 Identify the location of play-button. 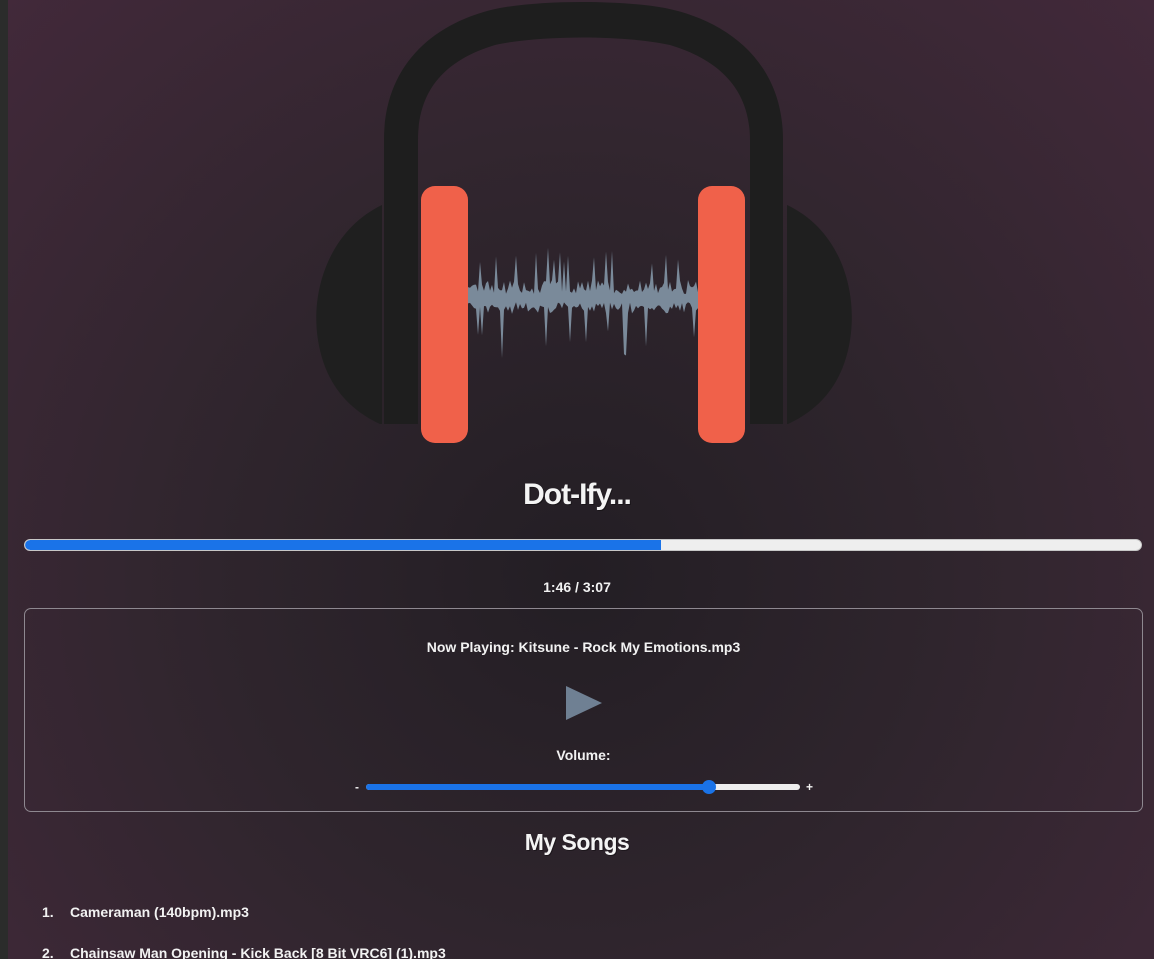
(584, 704).